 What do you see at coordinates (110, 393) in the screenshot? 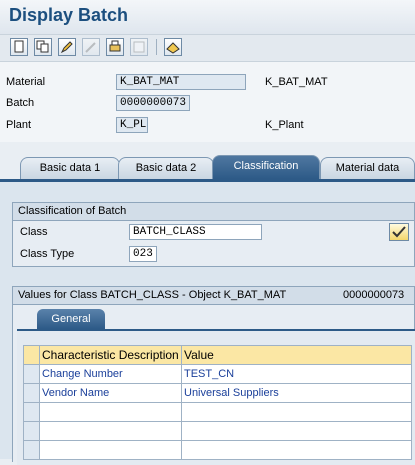
I see `row-description: Vendor Name` at bounding box center [110, 393].